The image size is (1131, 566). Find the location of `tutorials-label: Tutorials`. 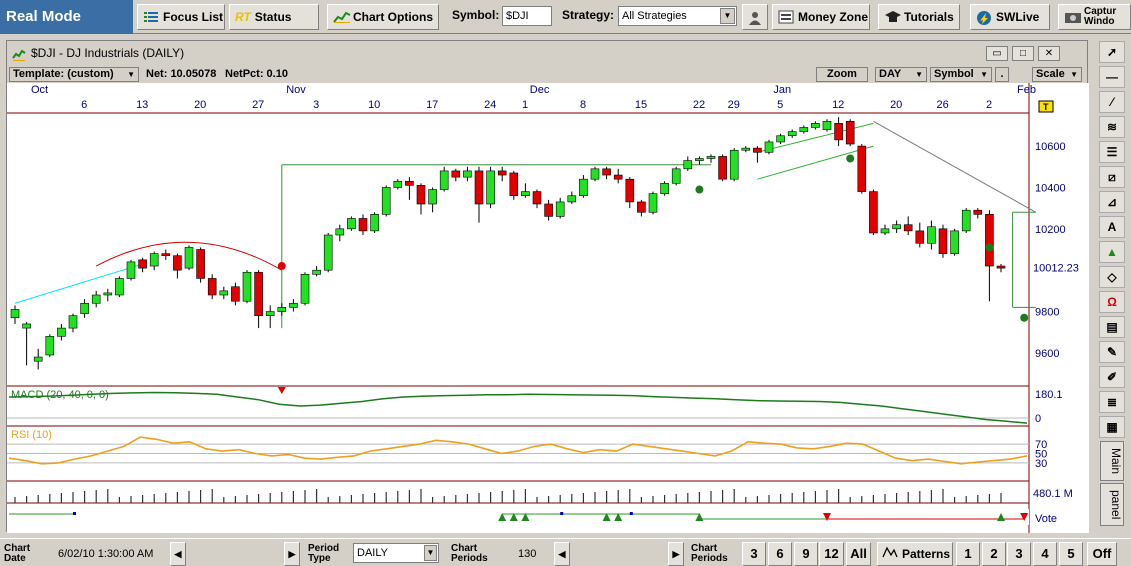

tutorials-label: Tutorials is located at coordinates (929, 17).